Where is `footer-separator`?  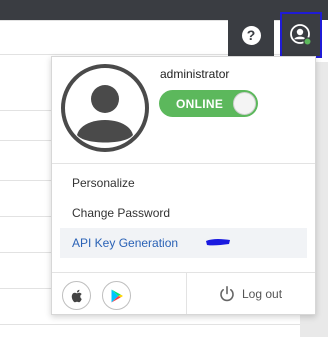
footer-separator is located at coordinates (186, 293).